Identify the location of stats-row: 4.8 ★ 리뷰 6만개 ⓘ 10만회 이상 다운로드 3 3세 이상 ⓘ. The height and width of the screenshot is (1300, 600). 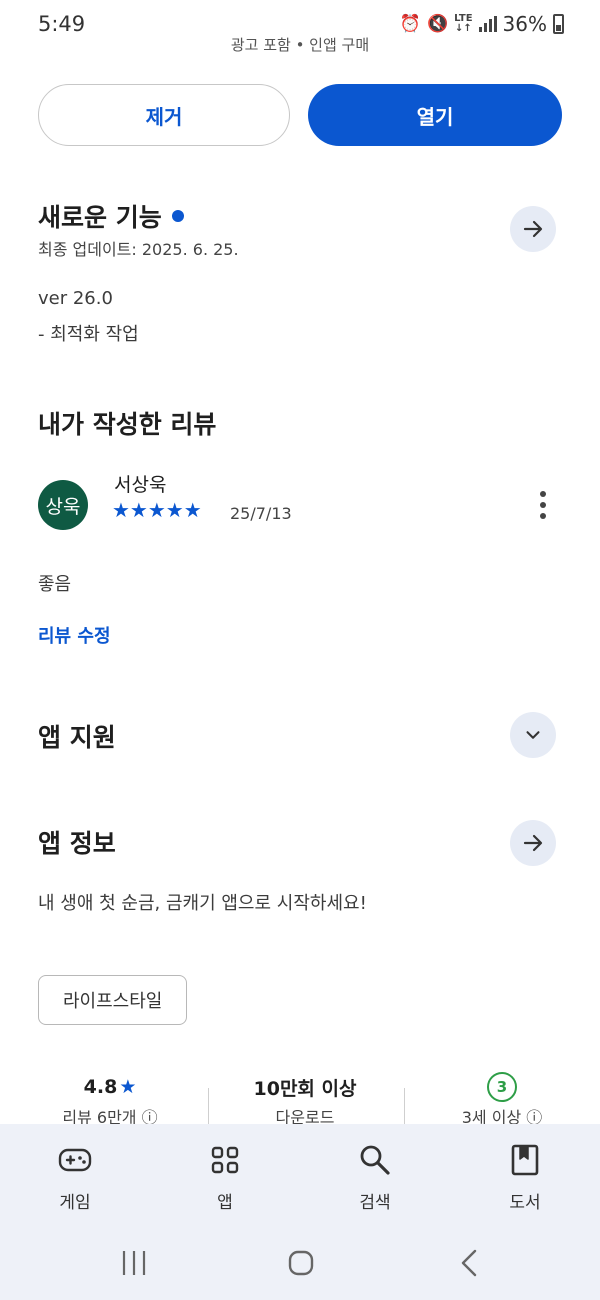
(300, 1100).